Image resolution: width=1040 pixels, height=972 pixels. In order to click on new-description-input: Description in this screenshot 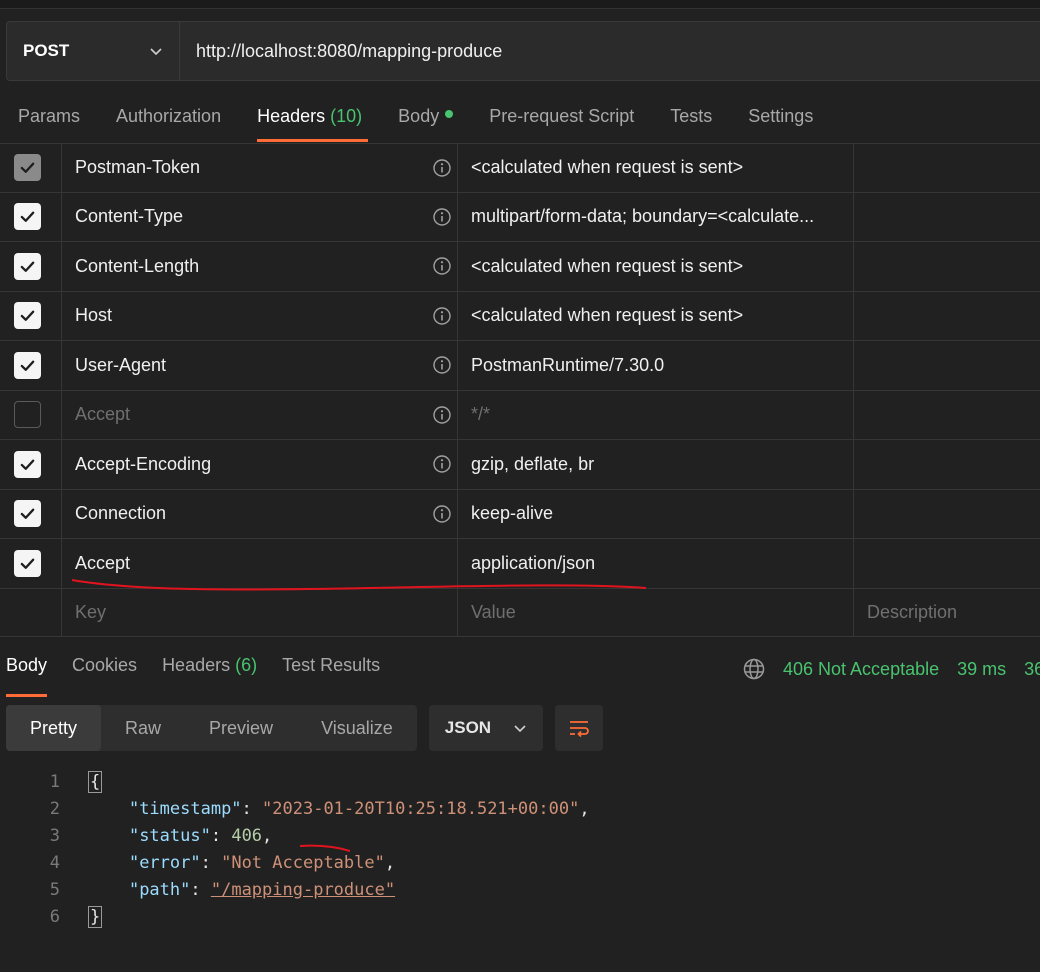, I will do `click(947, 612)`.